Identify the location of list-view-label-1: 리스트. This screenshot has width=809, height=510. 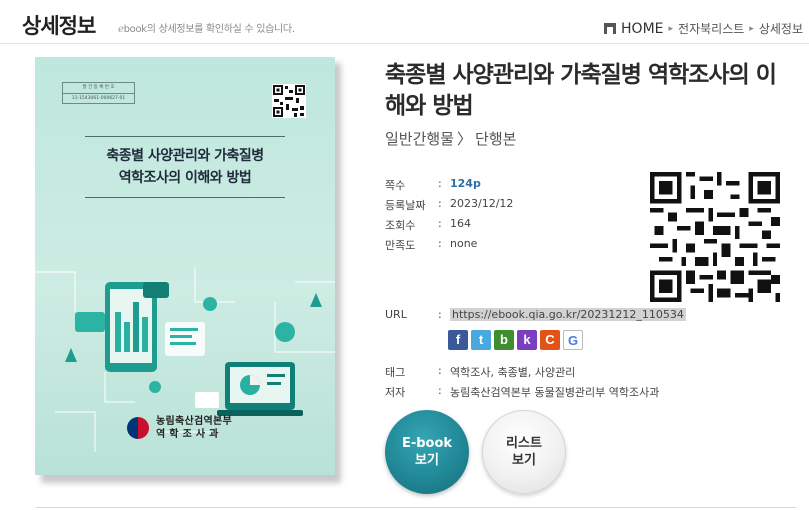
(524, 443).